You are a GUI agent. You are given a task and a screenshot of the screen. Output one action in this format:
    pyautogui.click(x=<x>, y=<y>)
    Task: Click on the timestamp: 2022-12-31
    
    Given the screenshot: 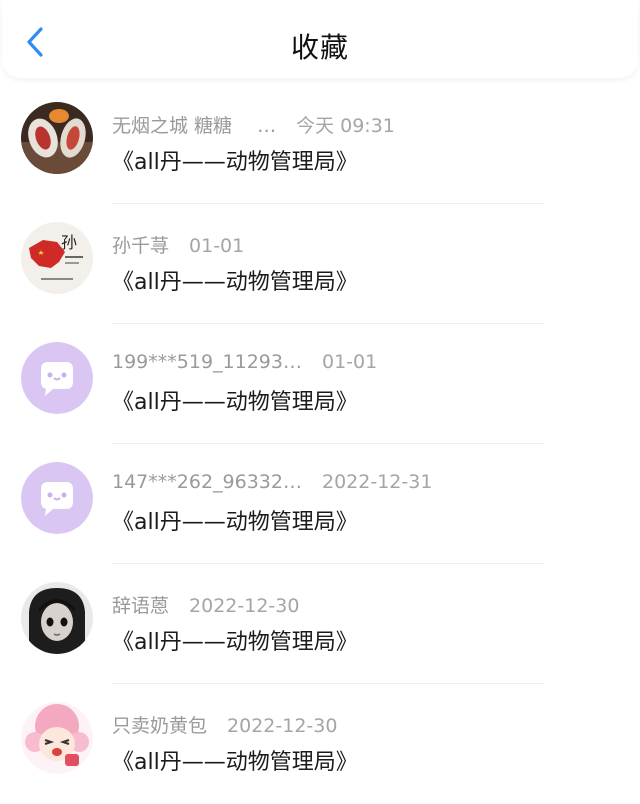 What is the action you would take?
    pyautogui.click(x=377, y=482)
    